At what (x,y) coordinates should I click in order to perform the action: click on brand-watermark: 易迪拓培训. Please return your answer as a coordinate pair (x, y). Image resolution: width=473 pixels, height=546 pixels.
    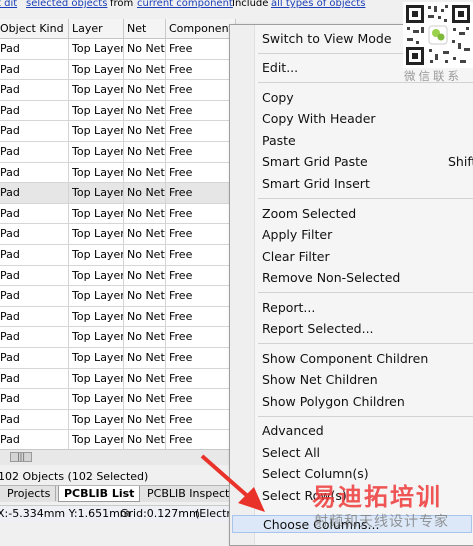
    Looking at the image, I should click on (377, 497).